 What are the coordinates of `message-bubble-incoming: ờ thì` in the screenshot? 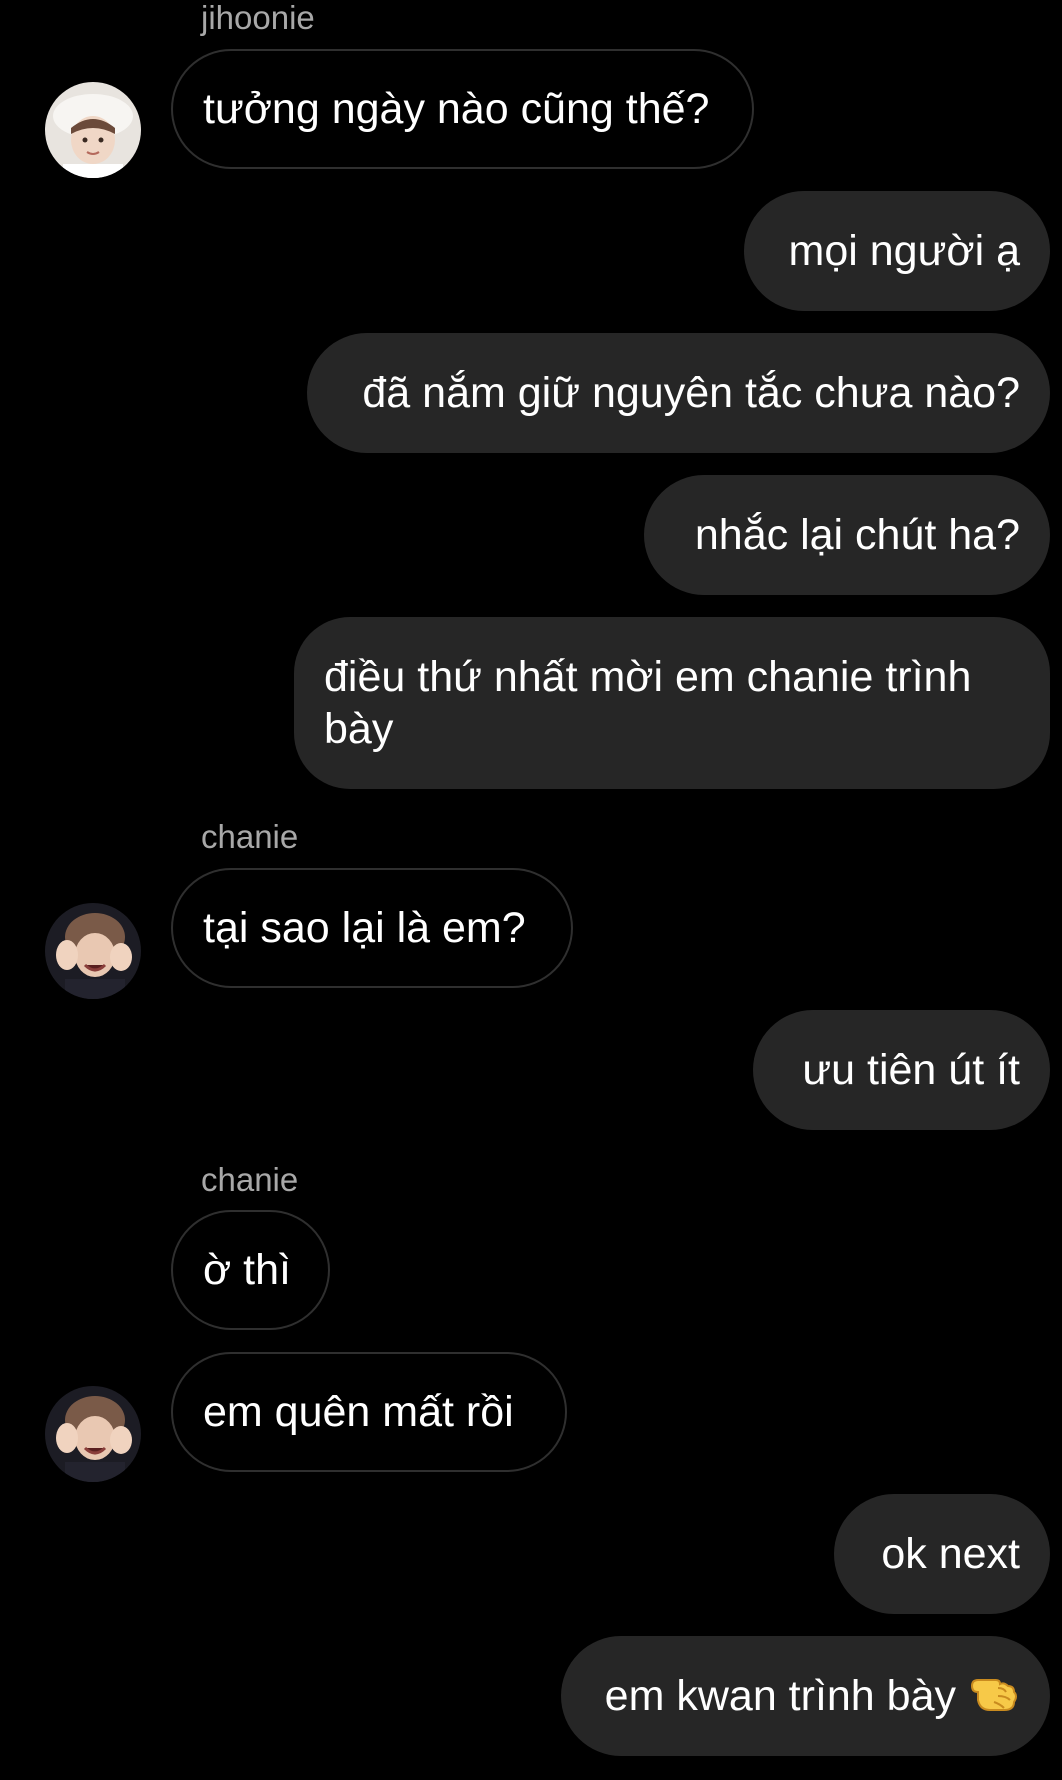 It's located at (250, 1270).